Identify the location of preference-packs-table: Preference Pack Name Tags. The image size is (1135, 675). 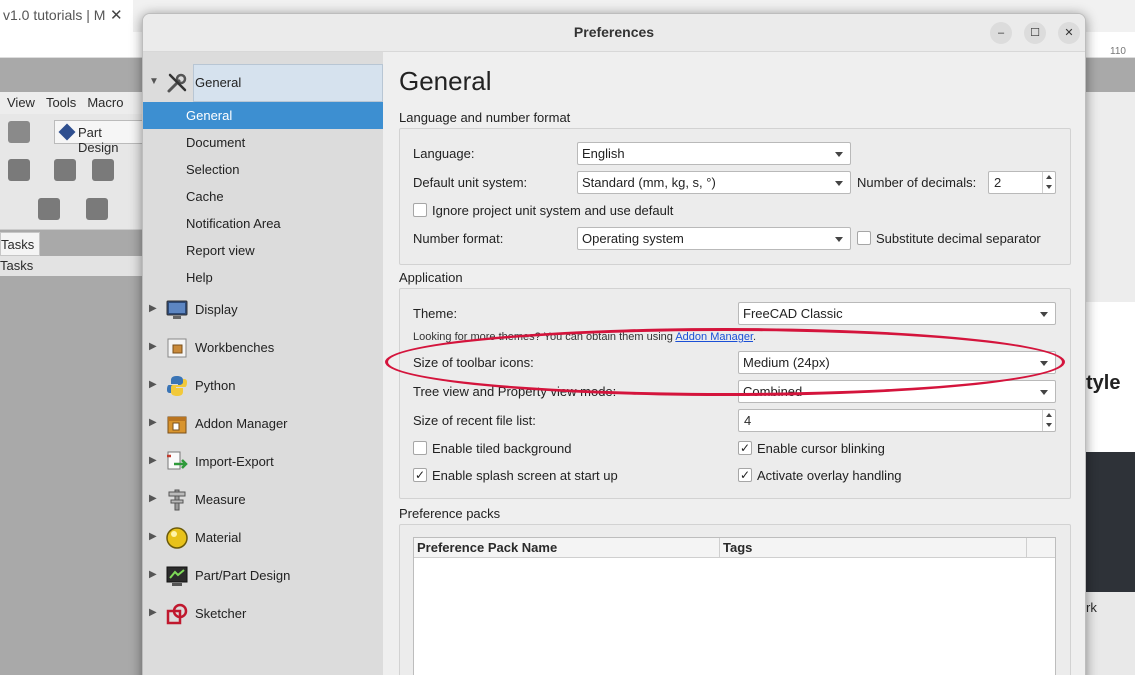
(734, 606).